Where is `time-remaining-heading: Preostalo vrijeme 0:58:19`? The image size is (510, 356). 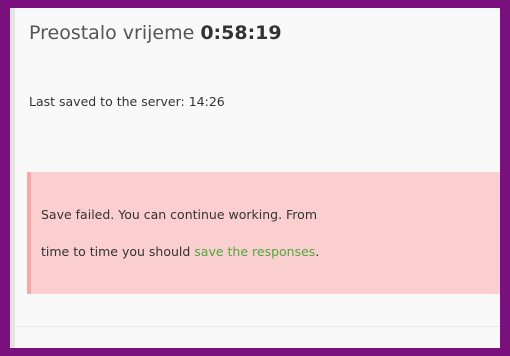
time-remaining-heading: Preostalo vrijeme 0:58:19 is located at coordinates (155, 33).